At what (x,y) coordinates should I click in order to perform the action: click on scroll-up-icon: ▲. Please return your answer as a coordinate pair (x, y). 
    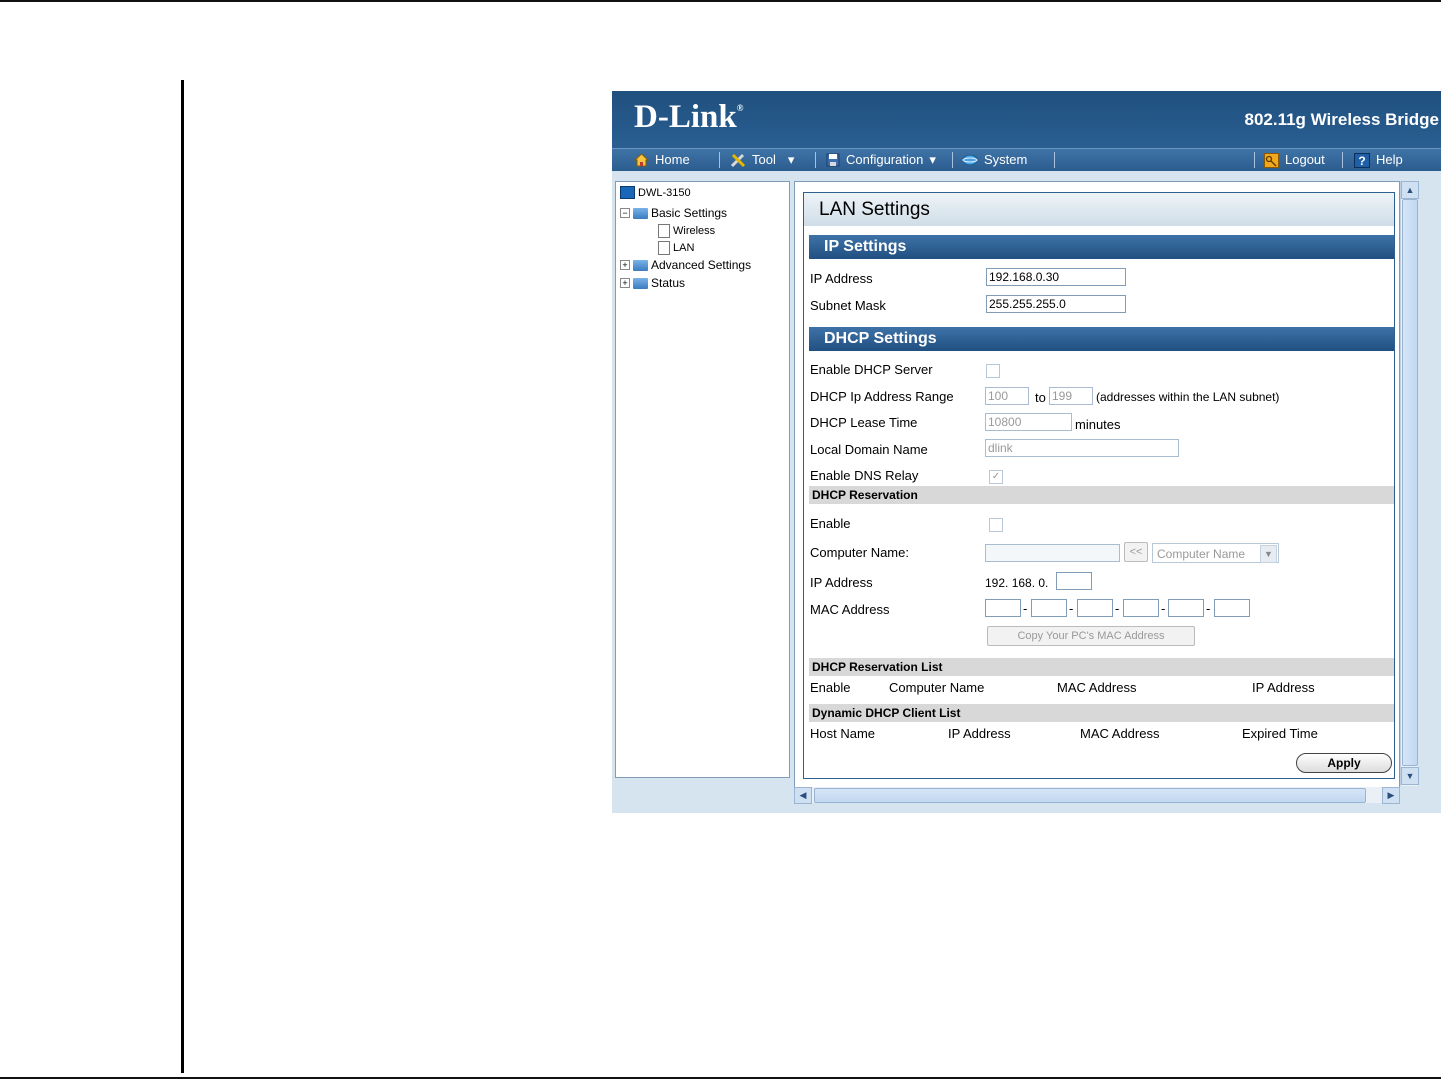
    Looking at the image, I should click on (1410, 190).